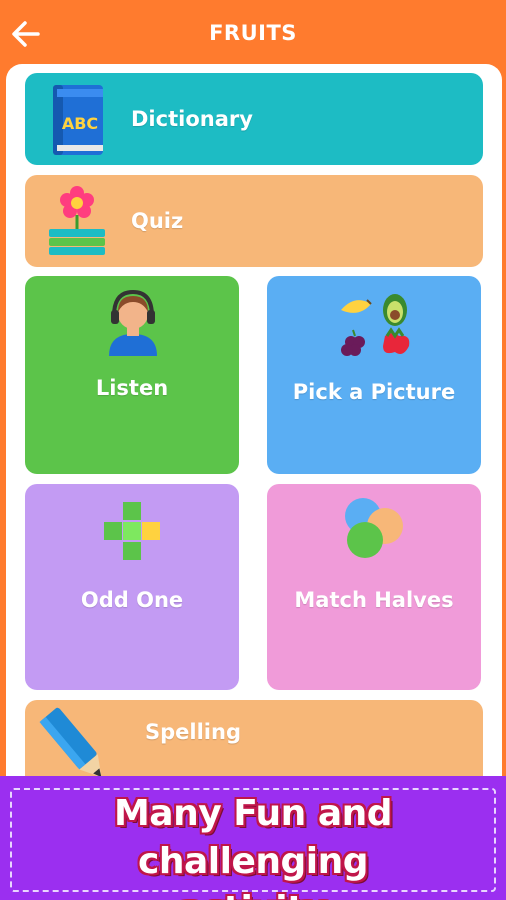  I want to click on top-app-bar: FRUITS, so click(253, 33).